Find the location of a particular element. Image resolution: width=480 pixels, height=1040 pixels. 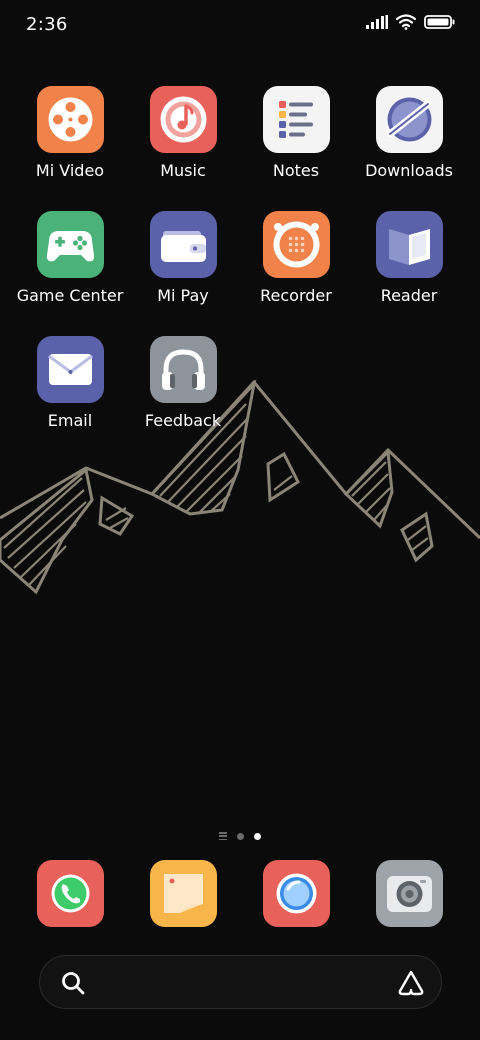

app-email: Email is located at coordinates (70, 383).